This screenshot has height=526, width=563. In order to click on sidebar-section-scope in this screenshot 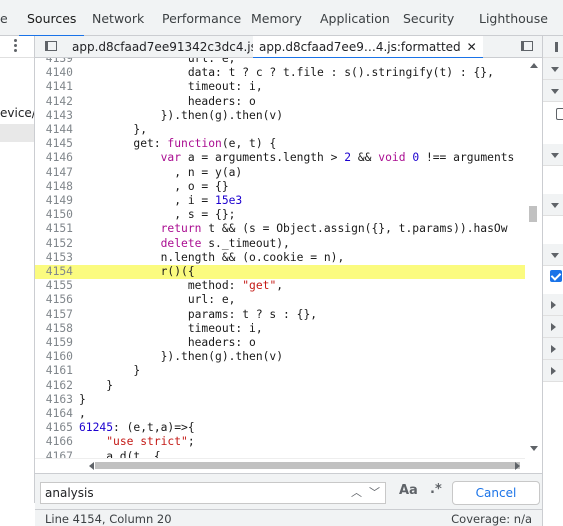, I will do `click(553, 155)`.